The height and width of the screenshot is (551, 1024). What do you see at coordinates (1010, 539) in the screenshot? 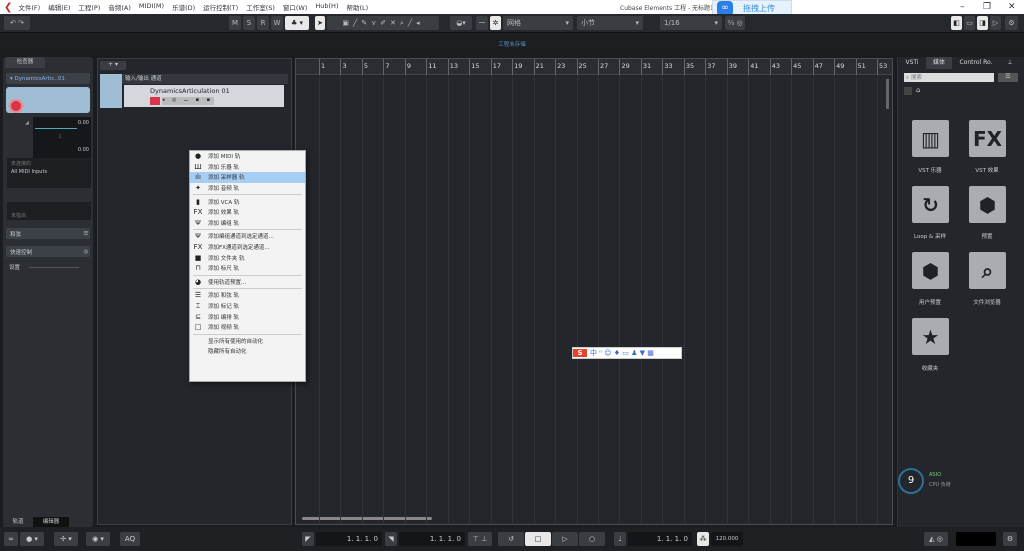
I see `transport-settings-icon: ⚙` at bounding box center [1010, 539].